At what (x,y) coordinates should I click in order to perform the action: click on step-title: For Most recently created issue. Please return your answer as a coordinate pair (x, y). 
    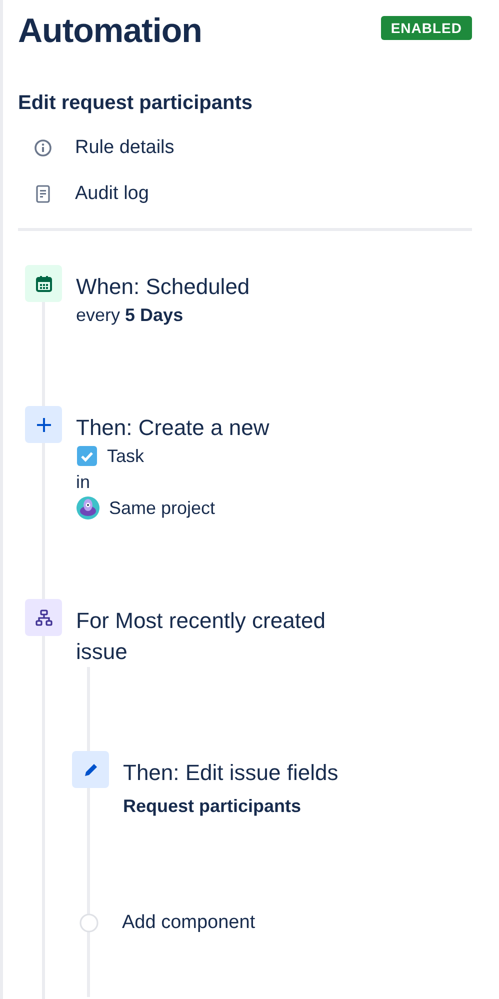
    Looking at the image, I should click on (226, 636).